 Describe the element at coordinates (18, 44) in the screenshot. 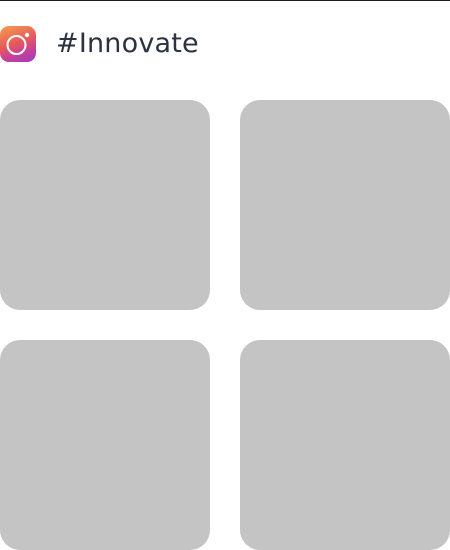

I see `instagram-icon` at that location.